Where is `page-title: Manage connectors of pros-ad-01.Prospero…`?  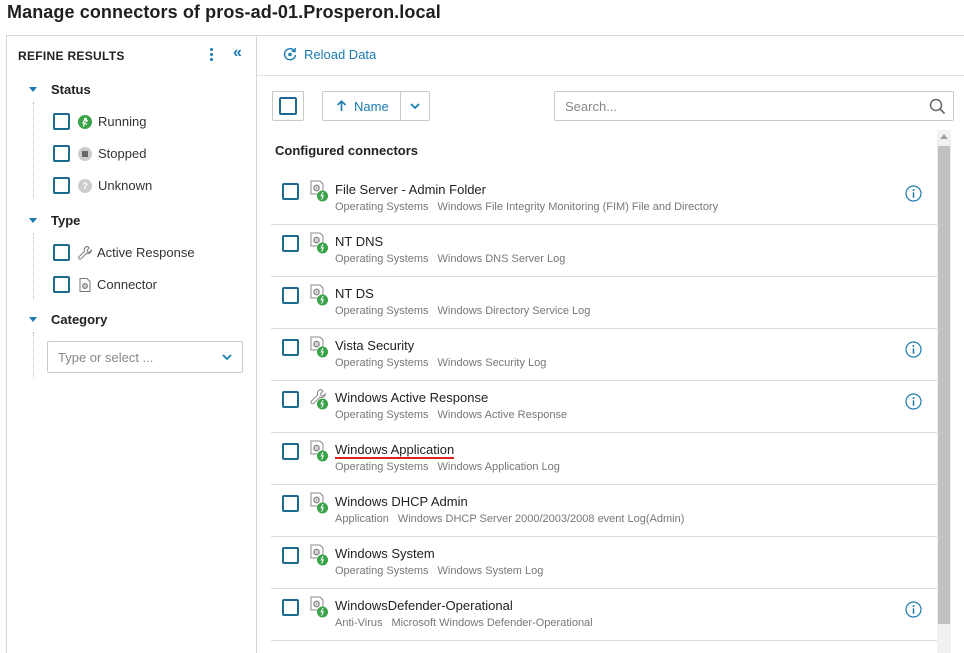 page-title: Manage connectors of pros-ad-01.Prospero… is located at coordinates (224, 12).